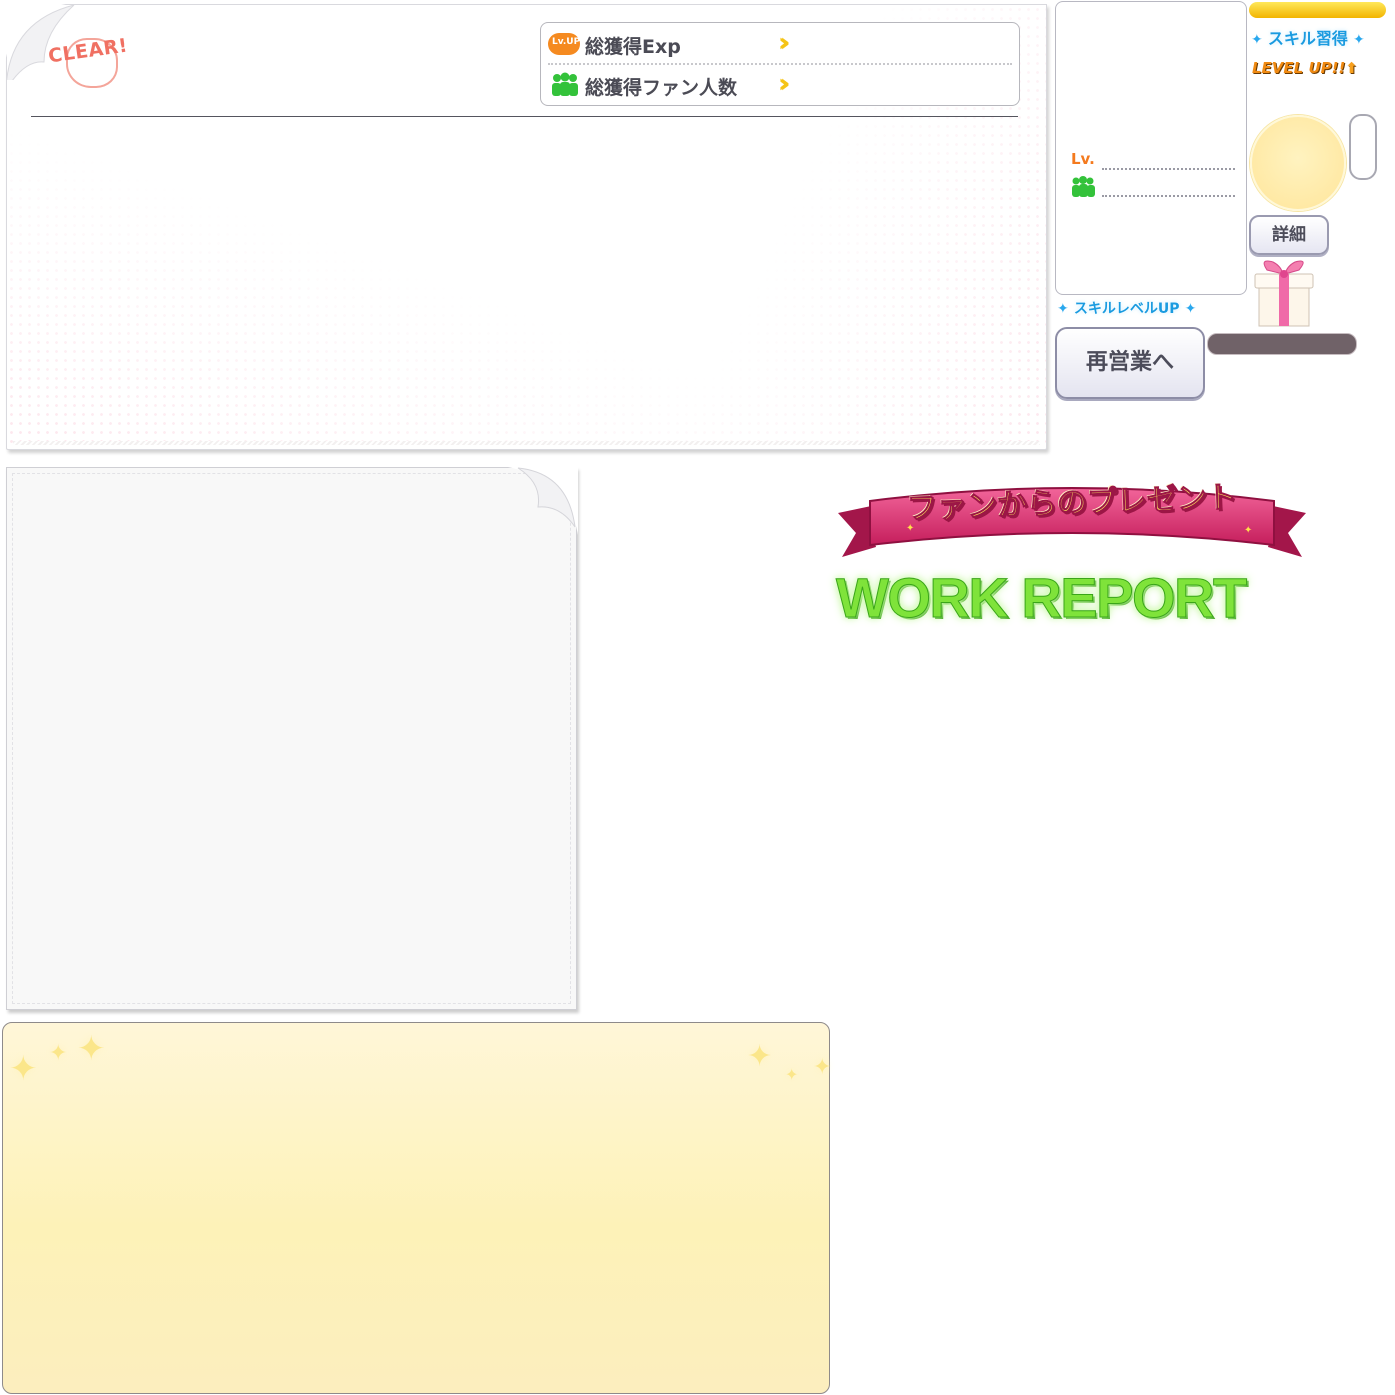 The height and width of the screenshot is (1395, 1395). Describe the element at coordinates (1083, 159) in the screenshot. I see `level-label: Lv.` at that location.